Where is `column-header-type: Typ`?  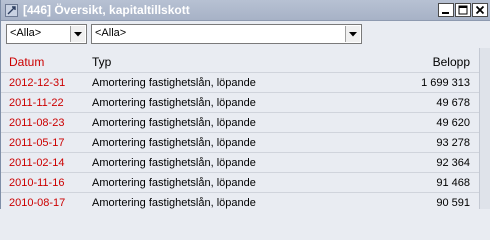 column-header-type: Typ is located at coordinates (101, 62).